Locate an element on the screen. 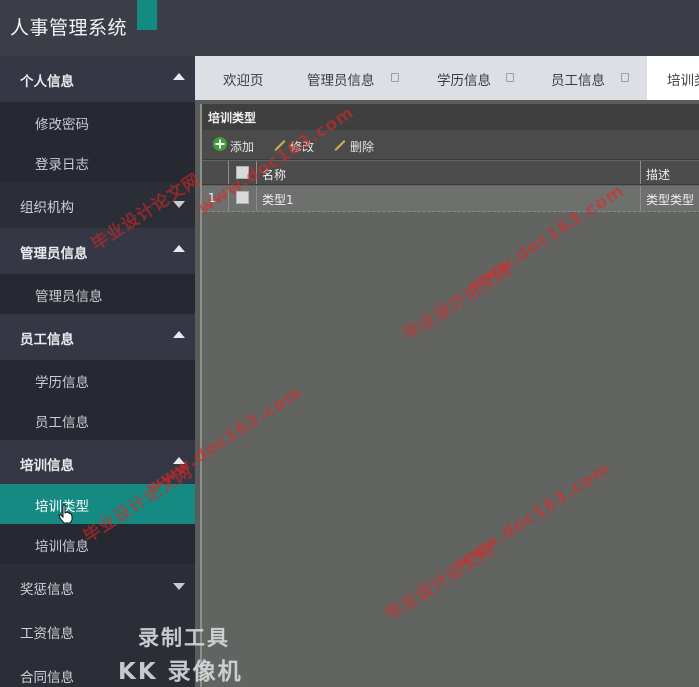 The width and height of the screenshot is (699, 687). tab-education: 学历信息 is located at coordinates (468, 78).